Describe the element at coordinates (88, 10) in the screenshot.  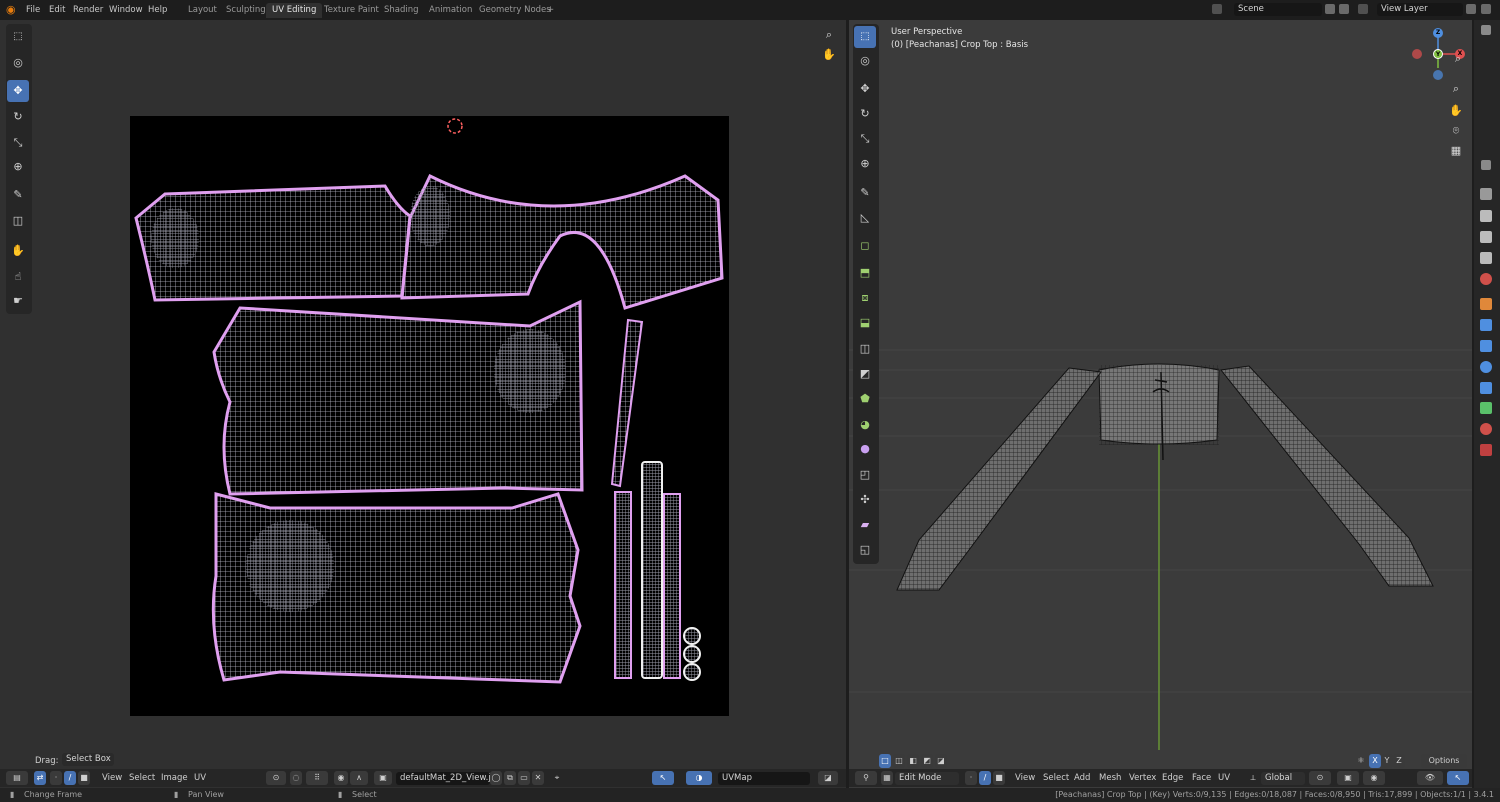
I see `menu-render: Render` at that location.